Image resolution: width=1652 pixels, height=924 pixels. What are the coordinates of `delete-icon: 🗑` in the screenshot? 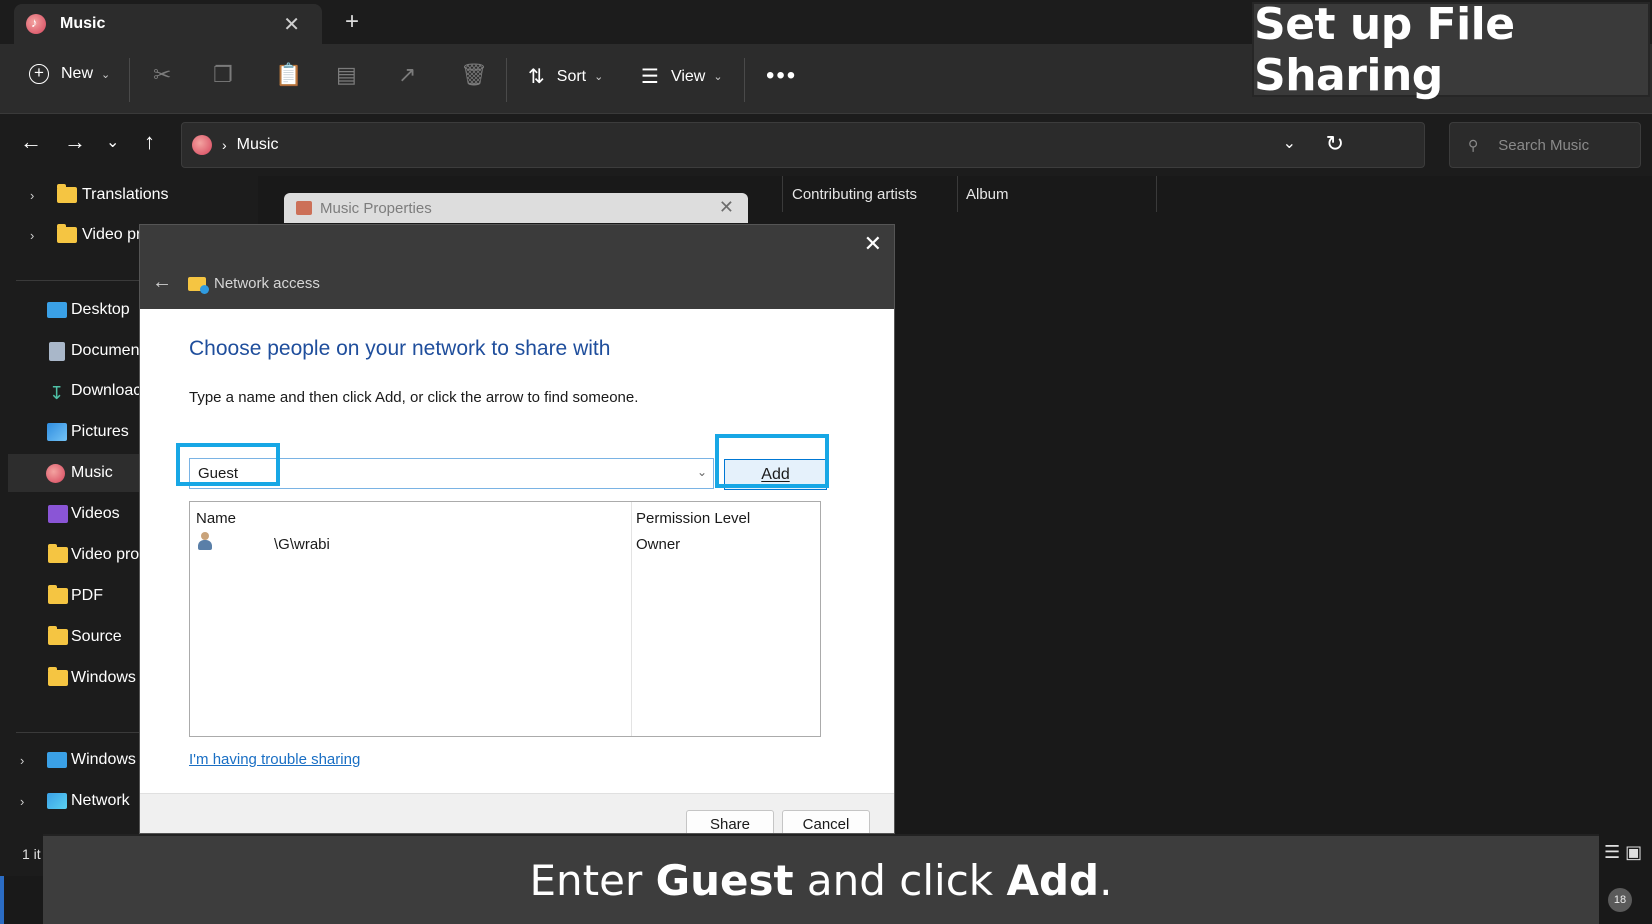 It's located at (474, 75).